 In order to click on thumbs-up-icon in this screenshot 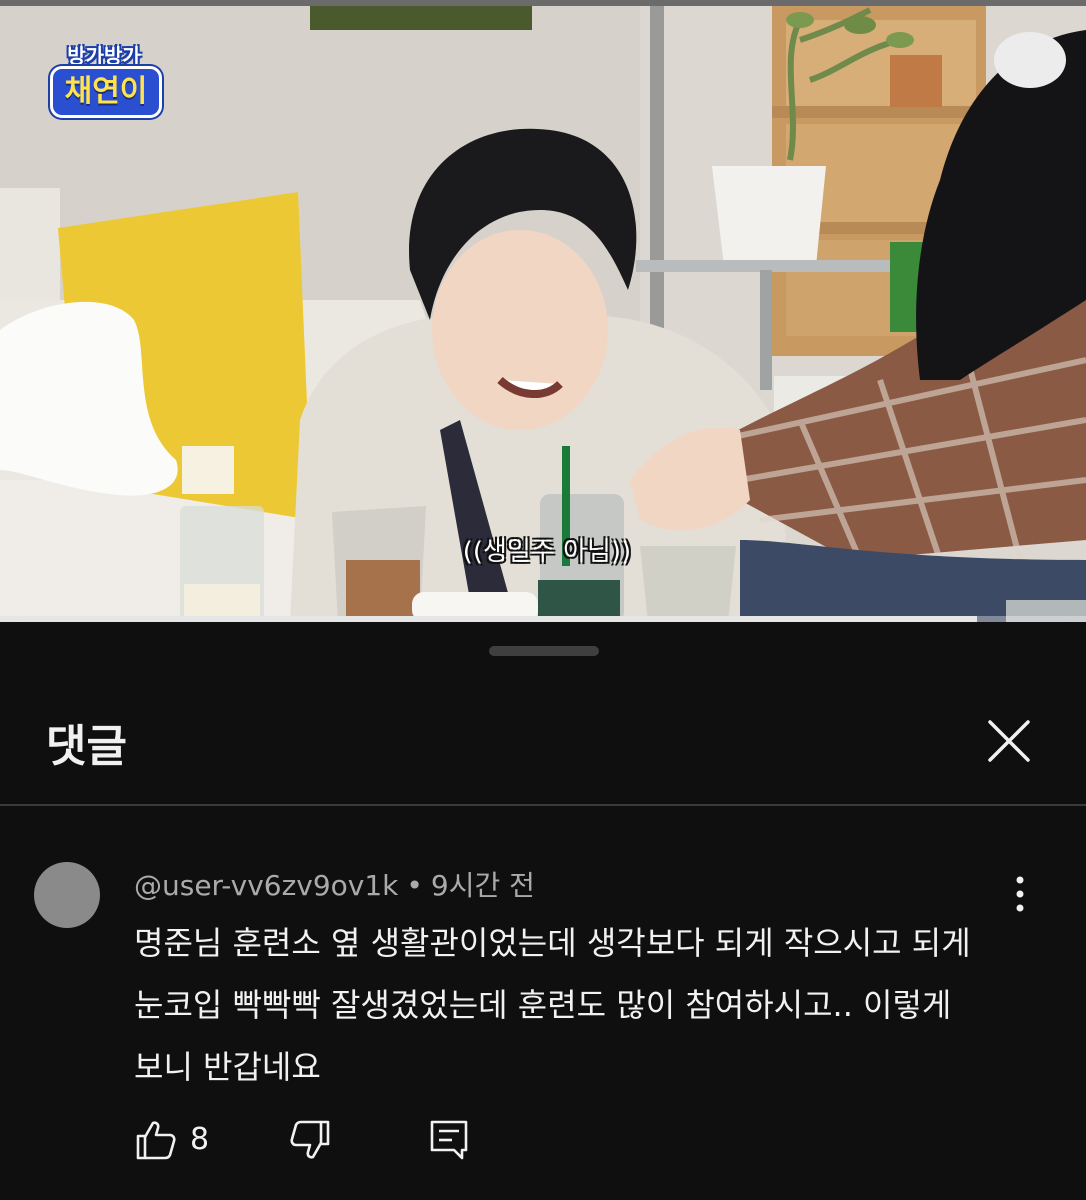, I will do `click(156, 1140)`.